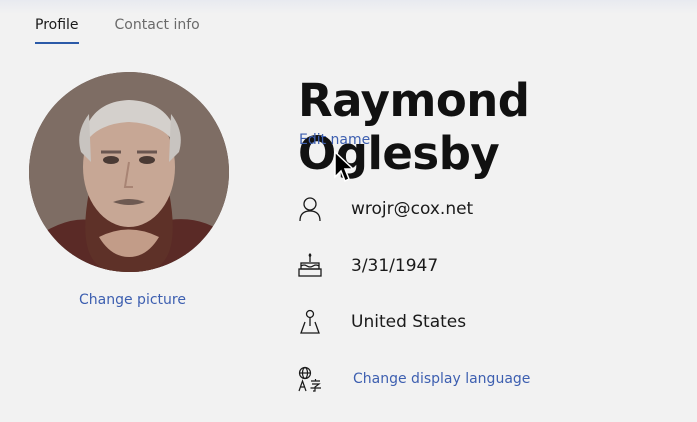 The width and height of the screenshot is (697, 422). I want to click on profile-tabs: Profile Contact info, so click(117, 30).